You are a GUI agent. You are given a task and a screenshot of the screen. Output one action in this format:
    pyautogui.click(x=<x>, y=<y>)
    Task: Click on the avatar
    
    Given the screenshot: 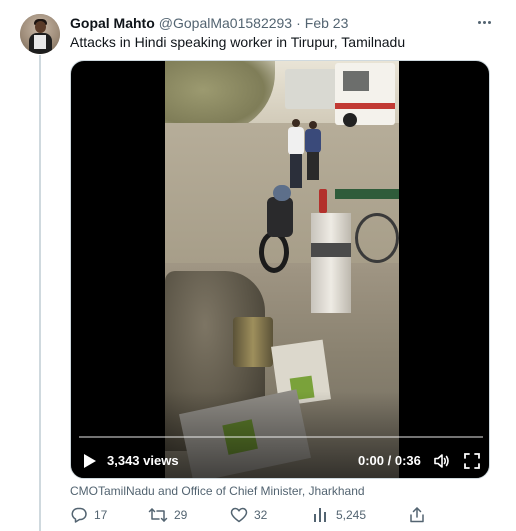 What is the action you would take?
    pyautogui.click(x=40, y=34)
    